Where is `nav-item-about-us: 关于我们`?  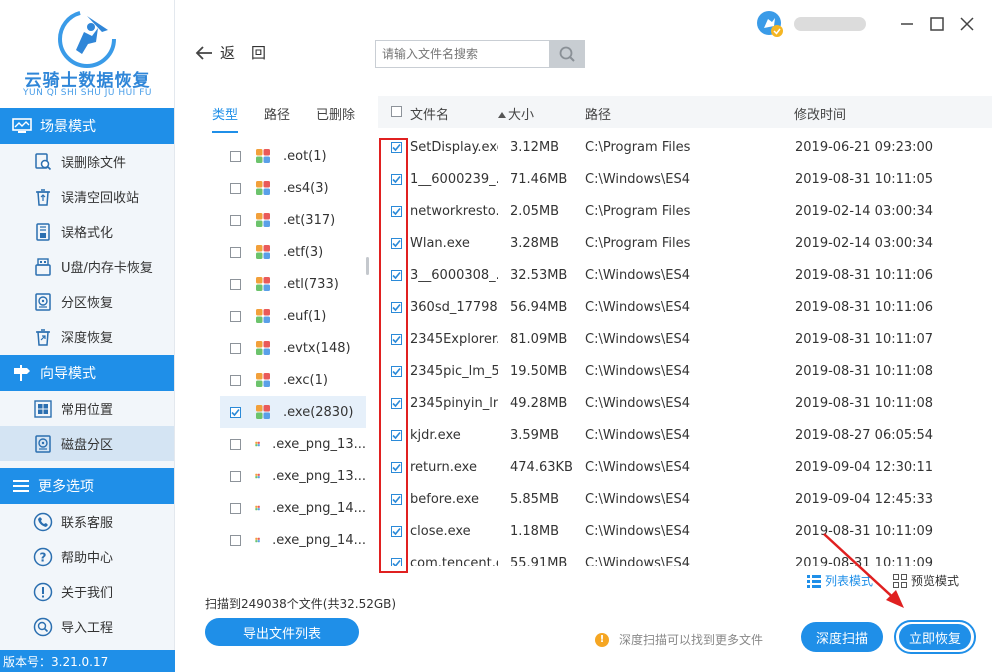
nav-item-about-us: 关于我们 is located at coordinates (87, 591).